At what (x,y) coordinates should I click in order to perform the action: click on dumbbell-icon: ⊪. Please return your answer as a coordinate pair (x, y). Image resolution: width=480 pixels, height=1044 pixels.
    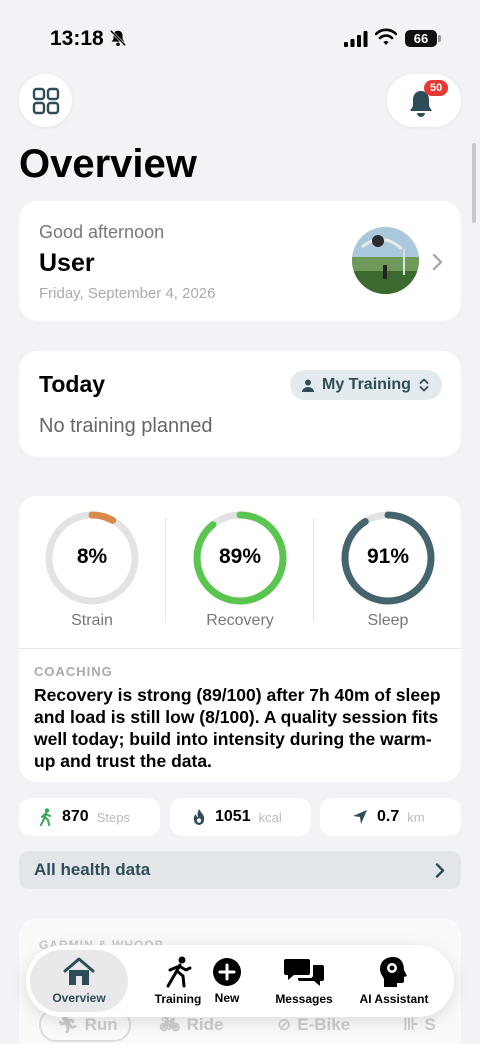
    Looking at the image, I should click on (411, 1024).